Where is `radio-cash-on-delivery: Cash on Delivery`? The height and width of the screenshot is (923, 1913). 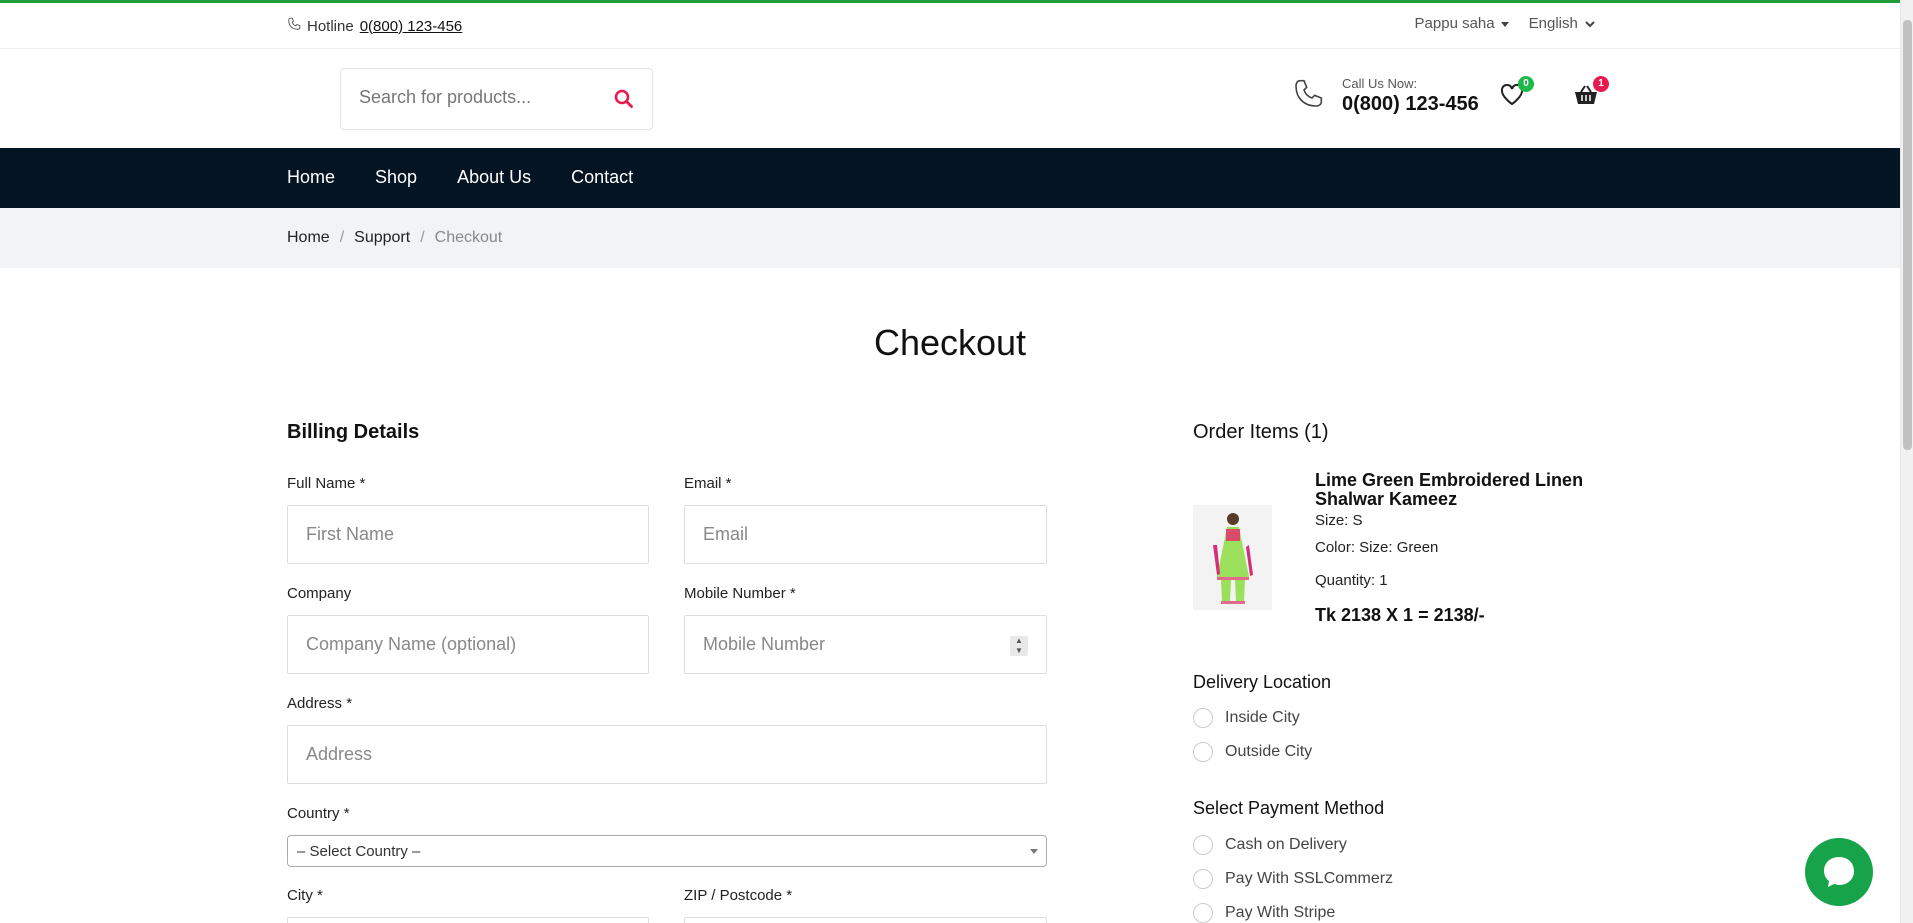 radio-cash-on-delivery: Cash on Delivery is located at coordinates (1270, 845).